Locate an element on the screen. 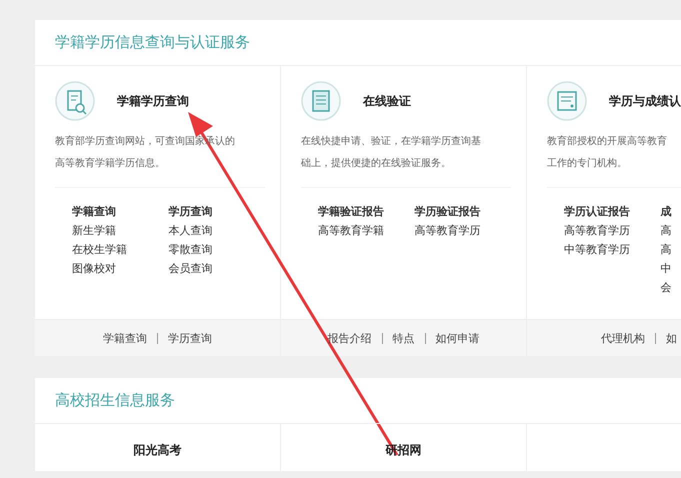  link-group-title: 学历认证报告 is located at coordinates (612, 211).